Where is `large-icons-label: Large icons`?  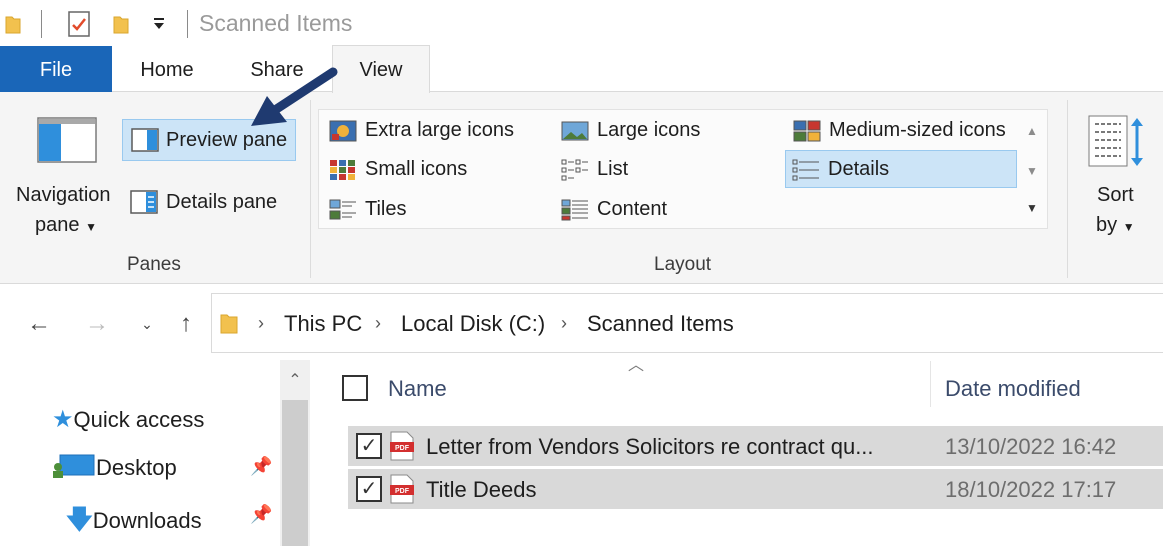
large-icons-label: Large icons is located at coordinates (649, 130).